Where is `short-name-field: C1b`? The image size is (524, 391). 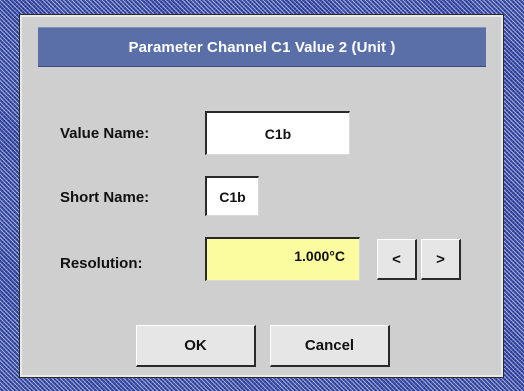
short-name-field: C1b is located at coordinates (232, 196).